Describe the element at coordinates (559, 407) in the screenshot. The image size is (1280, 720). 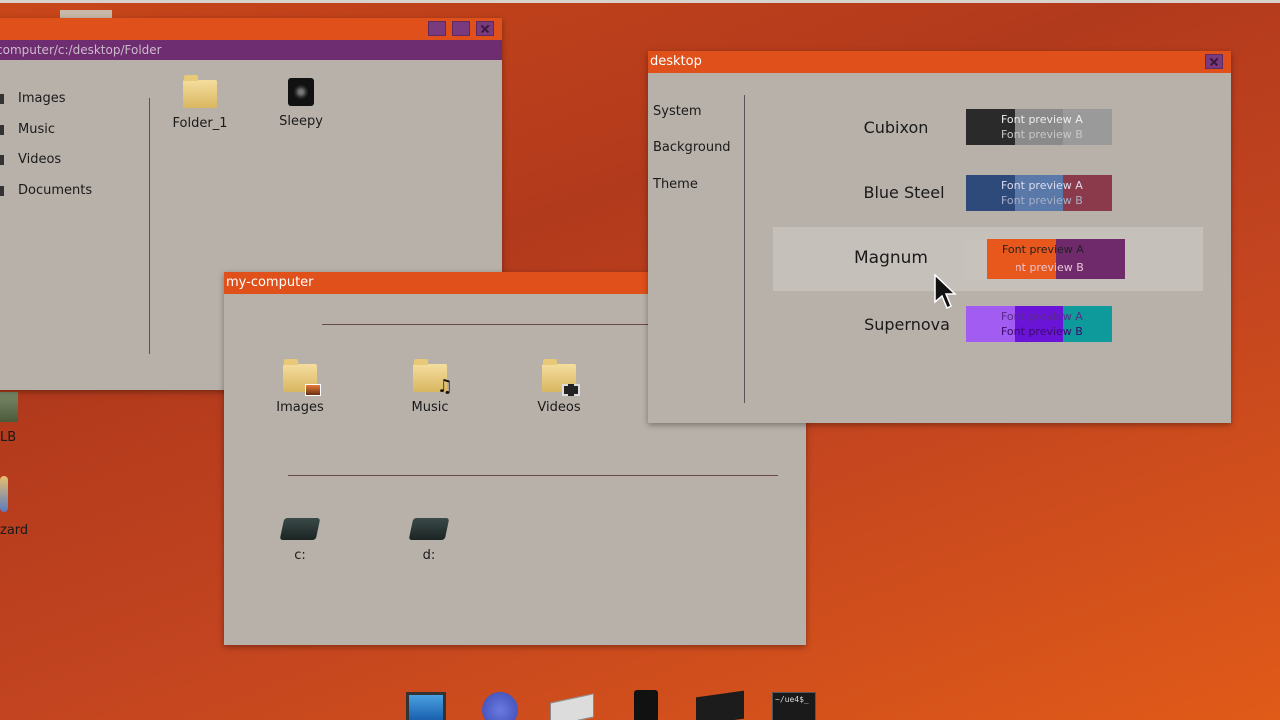
I see `folder-label: Videos` at that location.